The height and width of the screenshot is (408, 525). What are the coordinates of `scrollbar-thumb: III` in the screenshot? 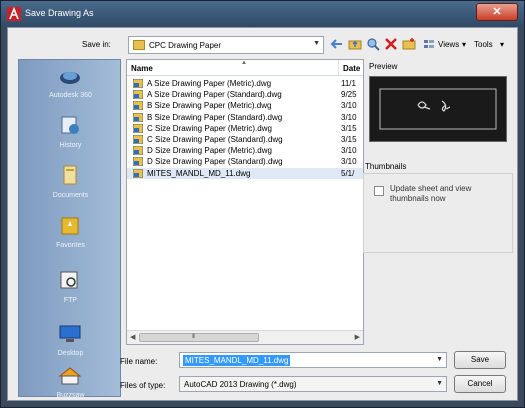 It's located at (199, 337).